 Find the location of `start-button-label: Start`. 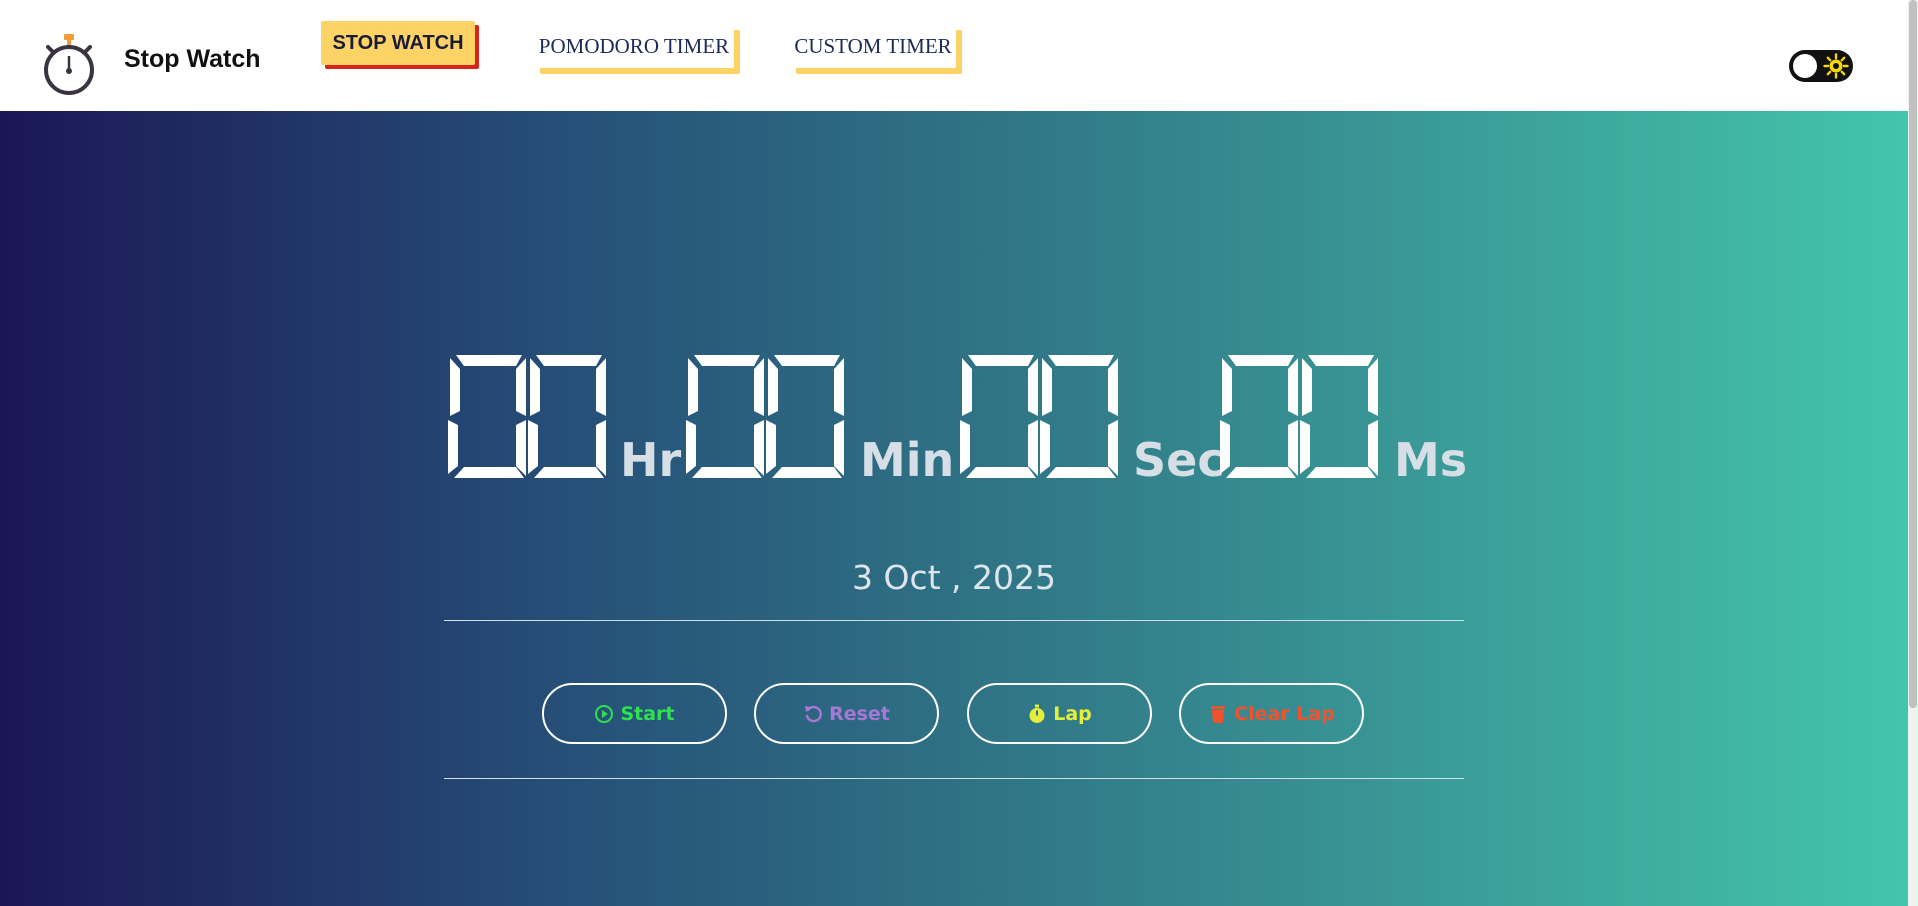

start-button-label: Start is located at coordinates (647, 713).